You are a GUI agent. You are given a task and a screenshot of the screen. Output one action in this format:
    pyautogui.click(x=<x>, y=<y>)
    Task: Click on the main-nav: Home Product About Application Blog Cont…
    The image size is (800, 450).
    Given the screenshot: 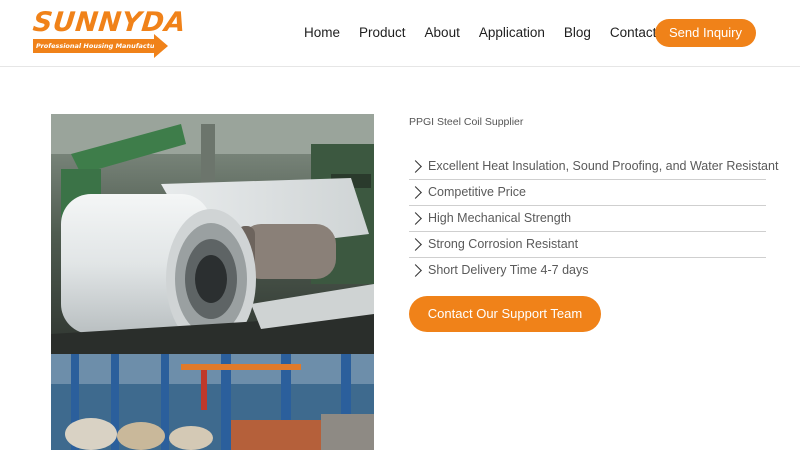 What is the action you would take?
    pyautogui.click(x=489, y=33)
    